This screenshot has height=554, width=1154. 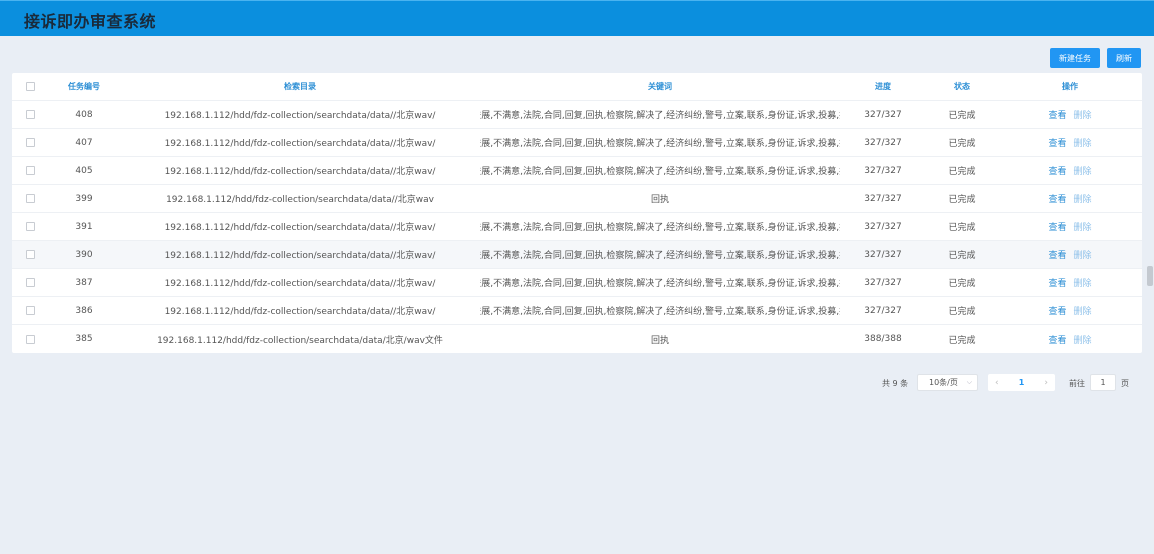 I want to click on task-id: 407, so click(x=84, y=142).